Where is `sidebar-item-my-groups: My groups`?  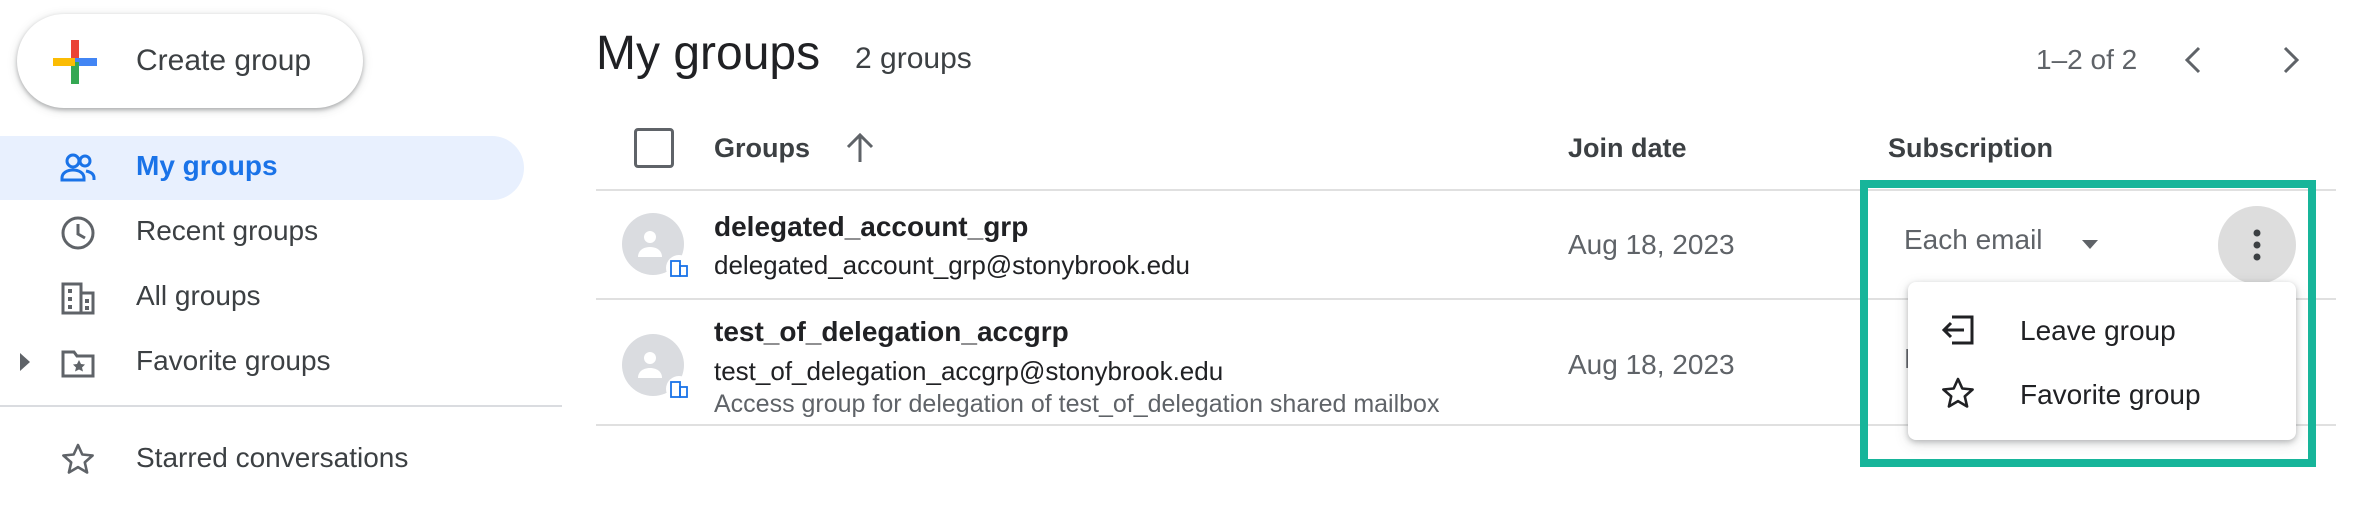 sidebar-item-my-groups: My groups is located at coordinates (262, 168).